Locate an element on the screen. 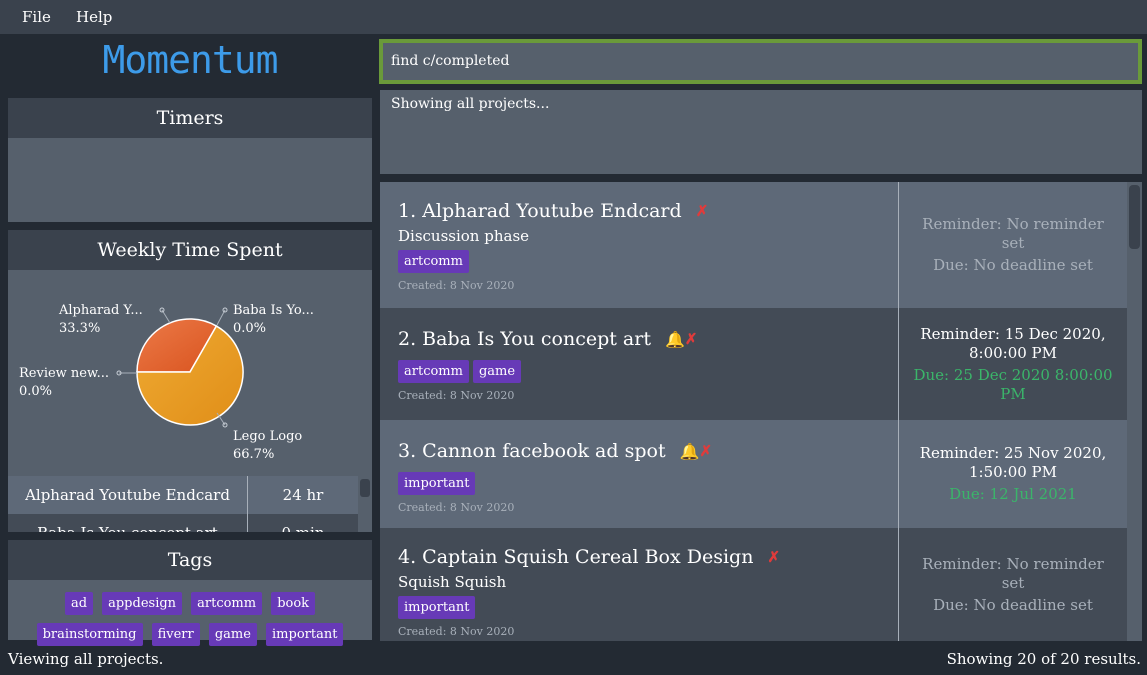 This screenshot has height=675, width=1147. due-text: Due: 12 Jul 2021 is located at coordinates (1013, 494).